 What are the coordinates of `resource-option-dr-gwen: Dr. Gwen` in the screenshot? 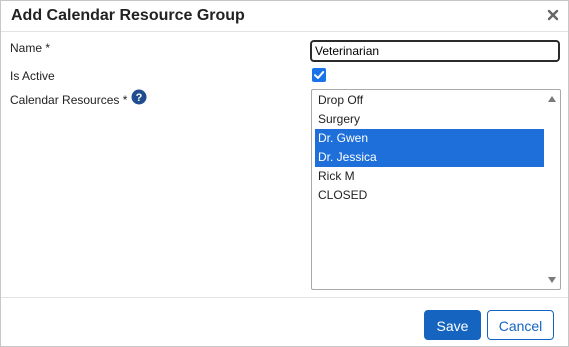 It's located at (429, 138).